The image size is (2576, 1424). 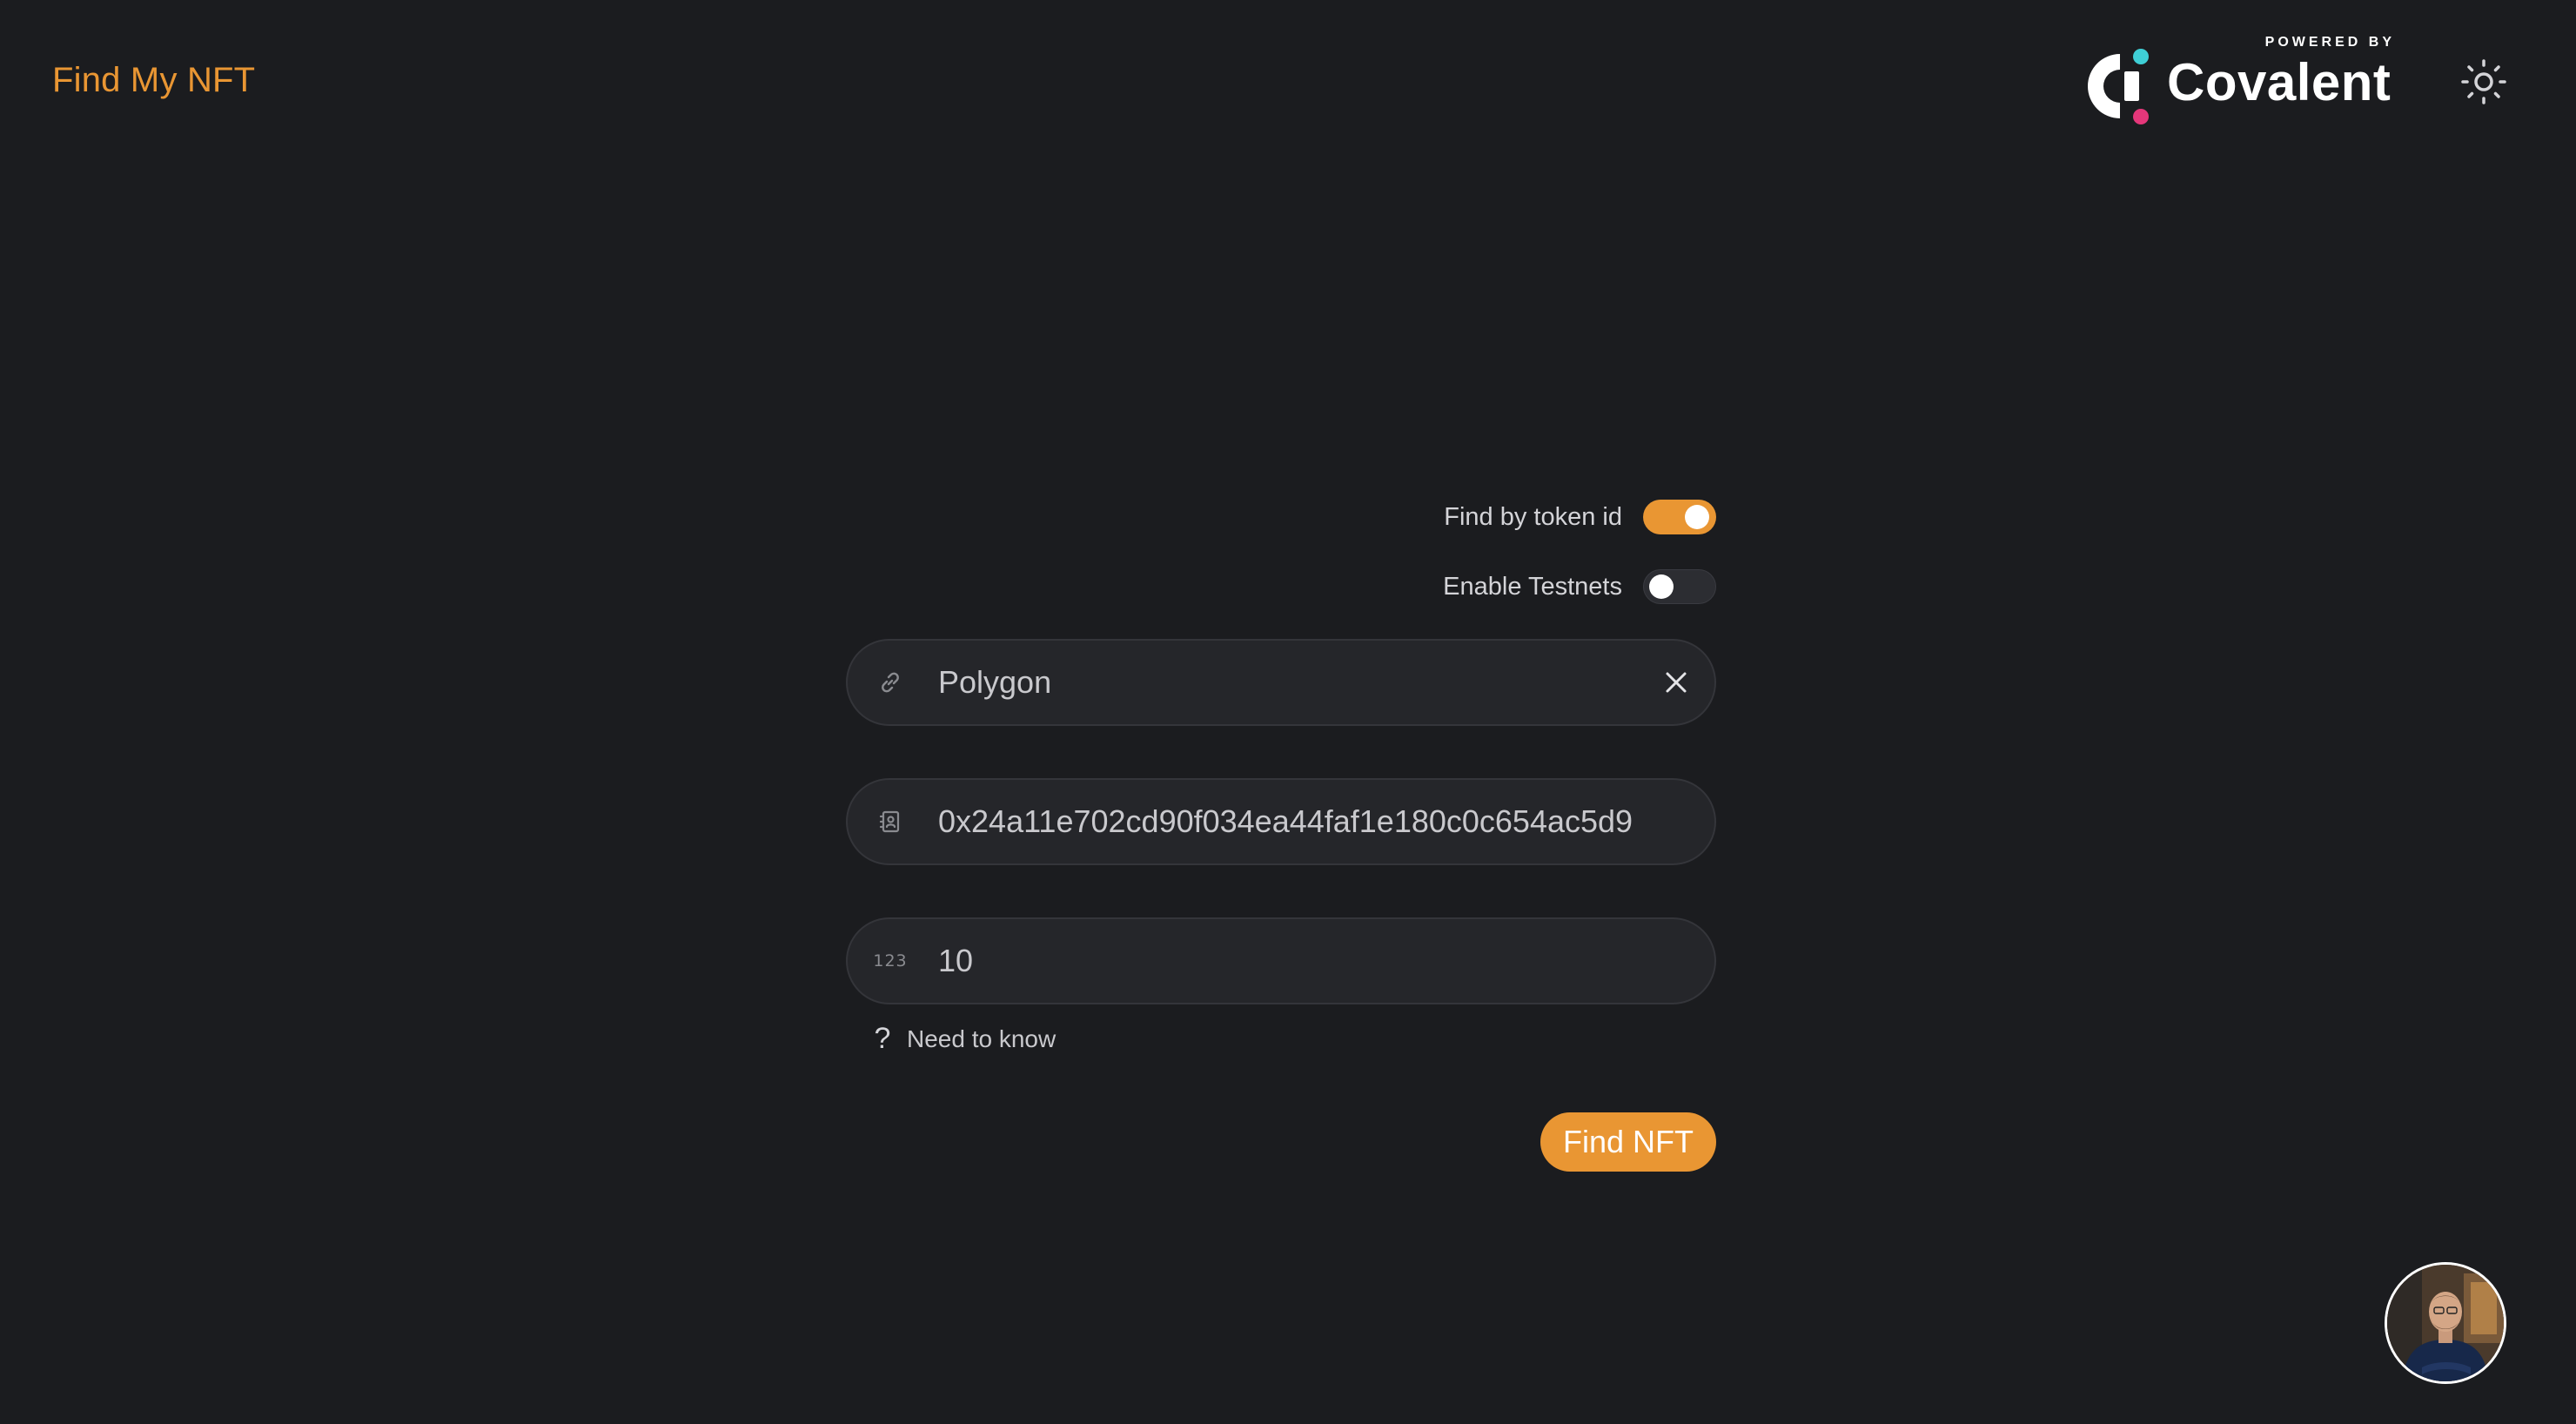 I want to click on theme-toggle-button, so click(x=2483, y=81).